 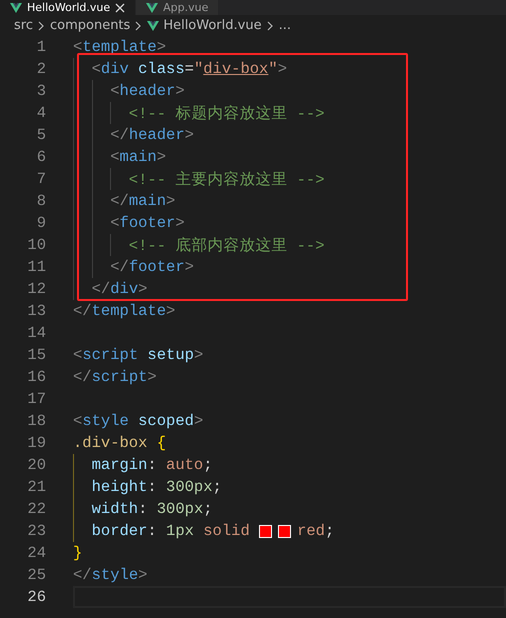 I want to click on line-number: 17, so click(x=36, y=399).